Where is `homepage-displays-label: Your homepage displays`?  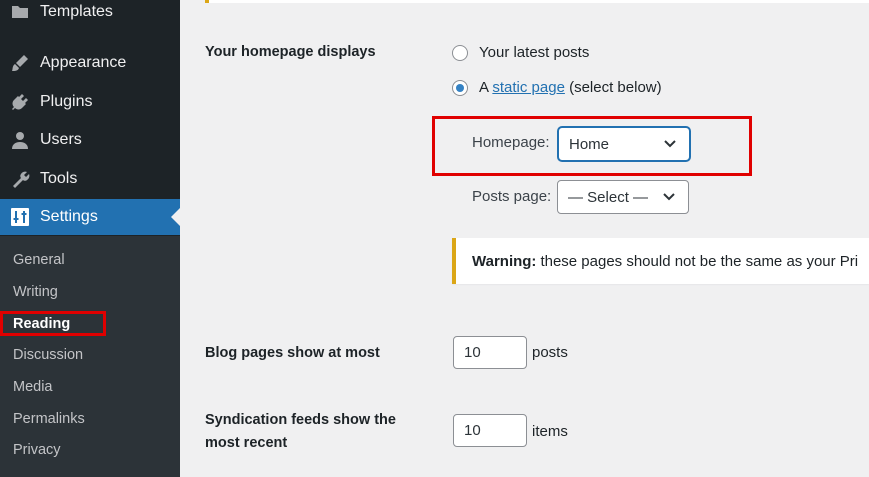 homepage-displays-label: Your homepage displays is located at coordinates (290, 52).